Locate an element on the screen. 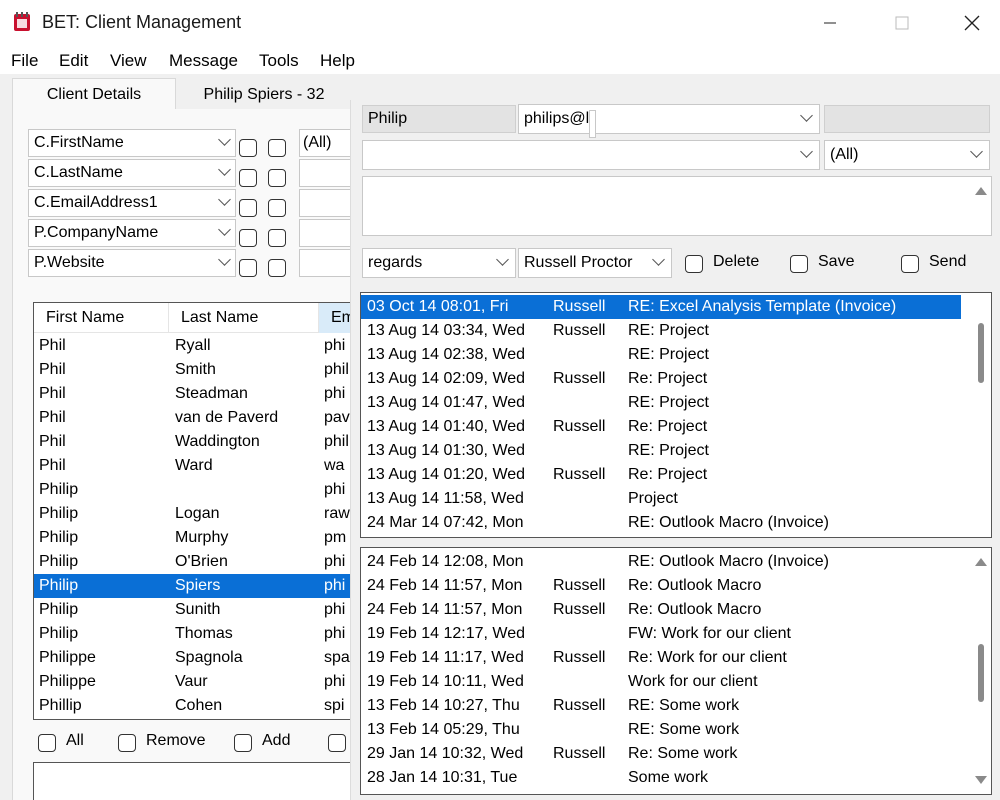 The width and height of the screenshot is (1000, 800). sender-combo: Russell Proctor is located at coordinates (595, 263).